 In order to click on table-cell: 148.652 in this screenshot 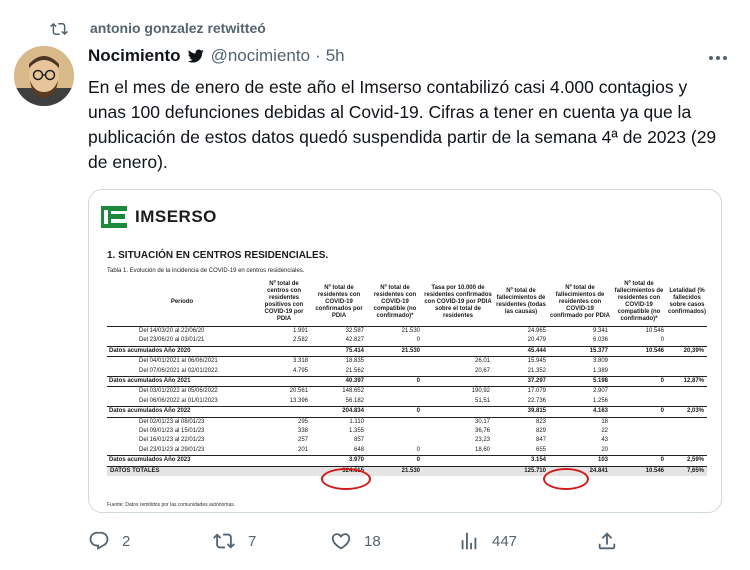, I will do `click(353, 391)`.